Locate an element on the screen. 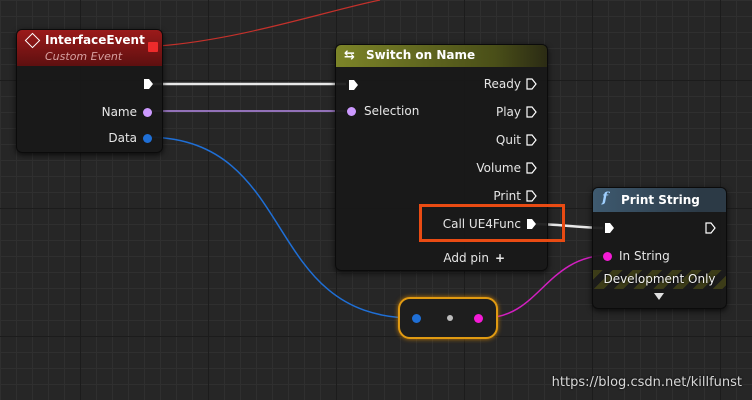  out-ready-label: Ready is located at coordinates (502, 84).